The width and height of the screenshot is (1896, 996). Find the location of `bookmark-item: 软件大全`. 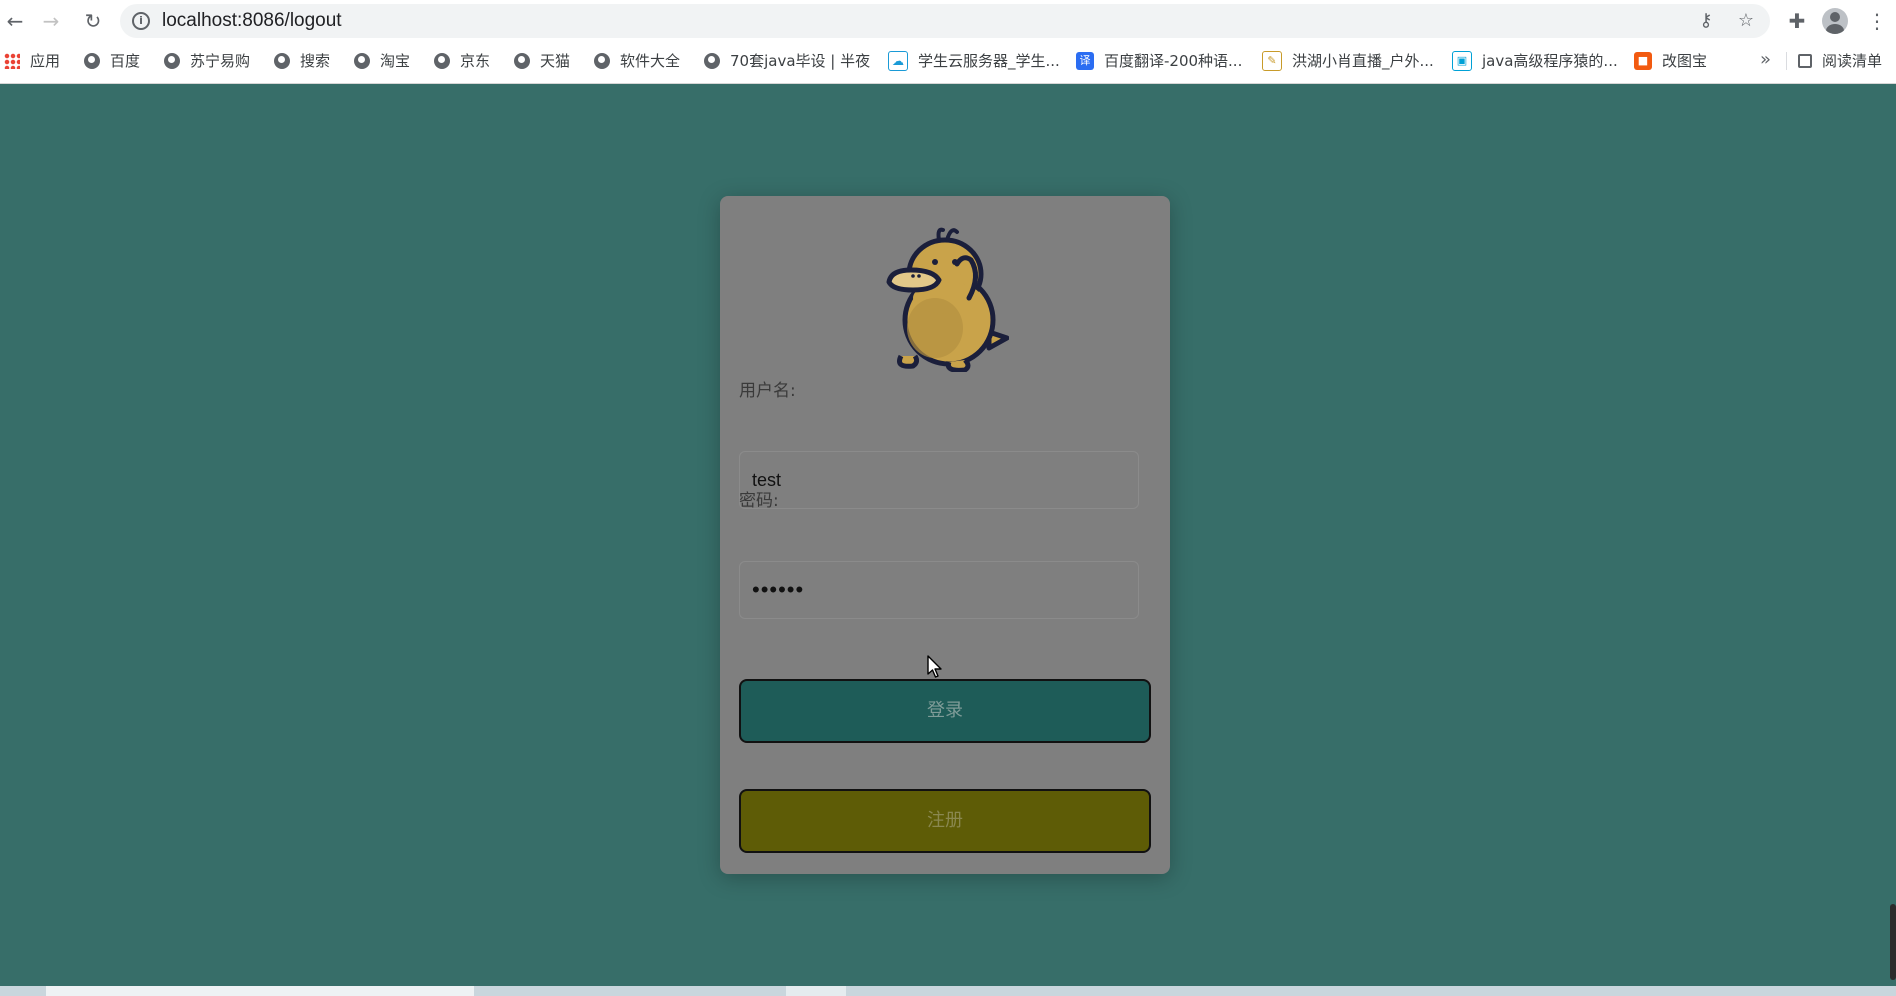

bookmark-item: 软件大全 is located at coordinates (637, 61).